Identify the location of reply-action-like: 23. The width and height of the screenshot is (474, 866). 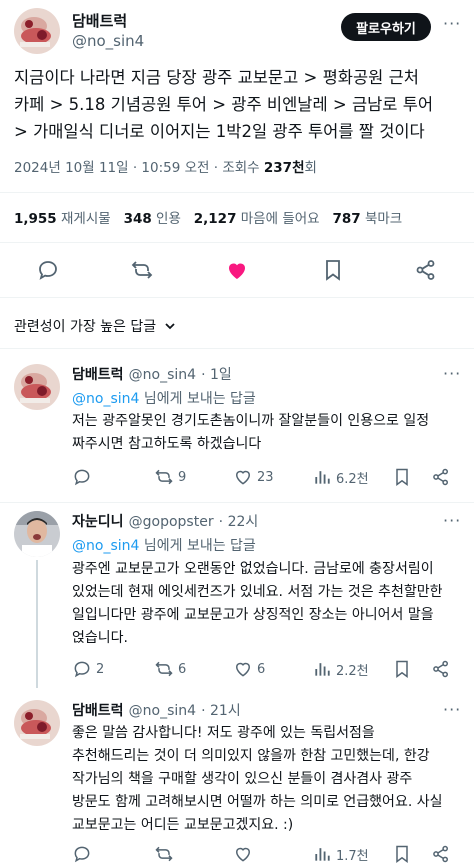
(253, 477).